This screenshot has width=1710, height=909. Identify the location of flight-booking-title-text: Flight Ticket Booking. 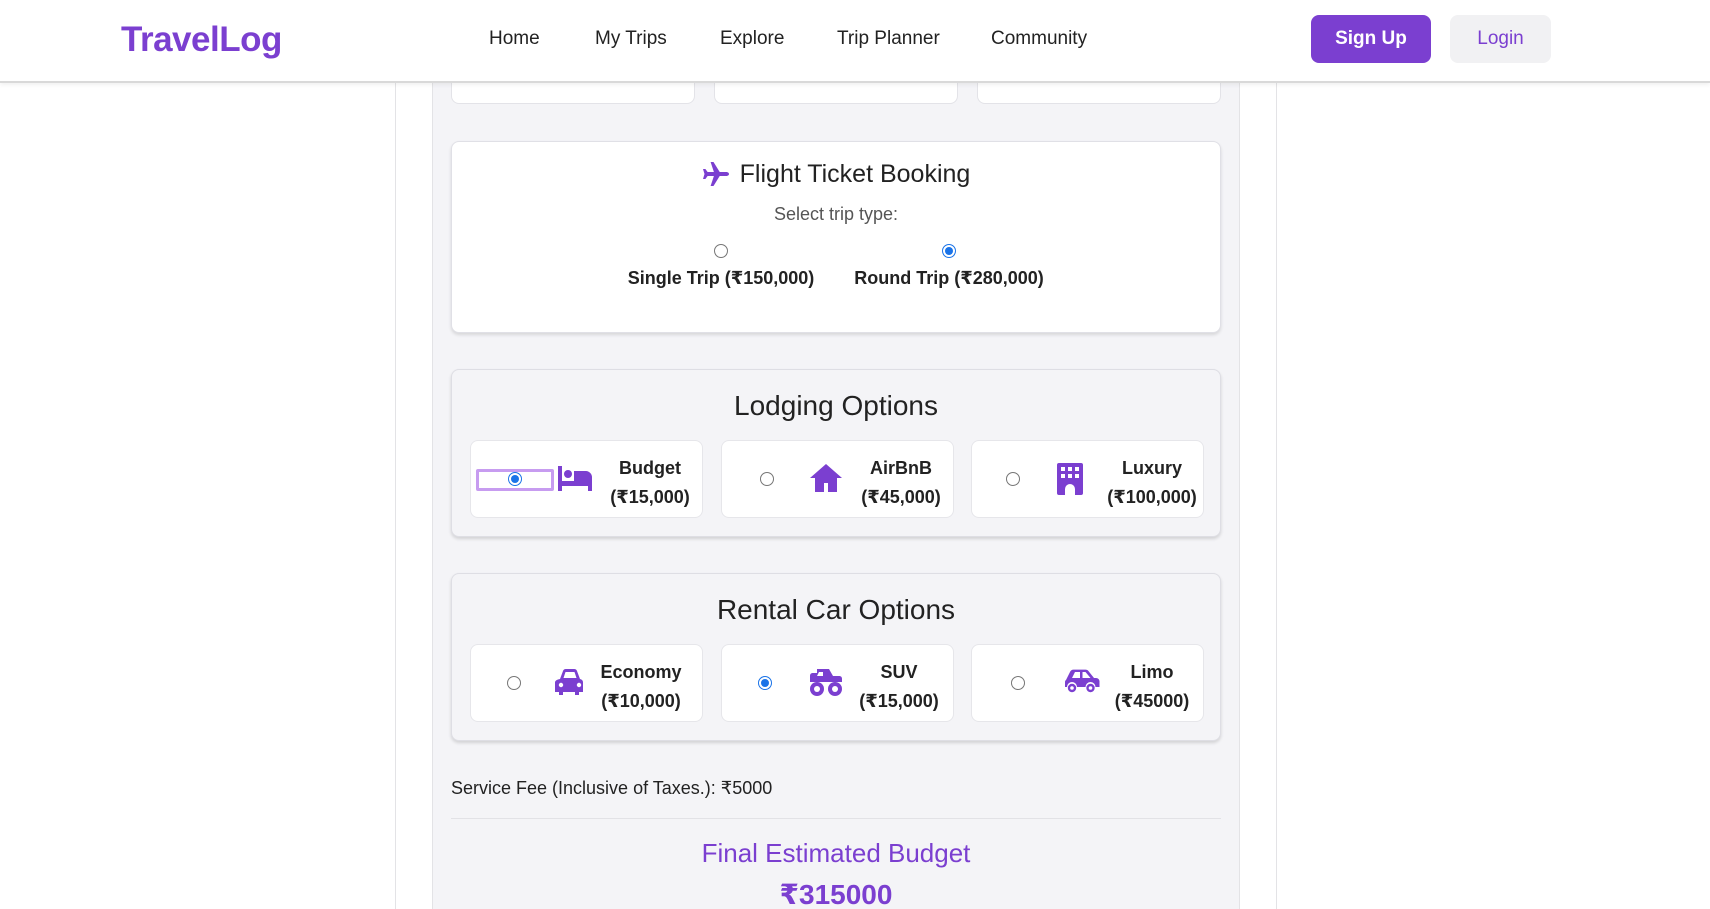
(855, 174).